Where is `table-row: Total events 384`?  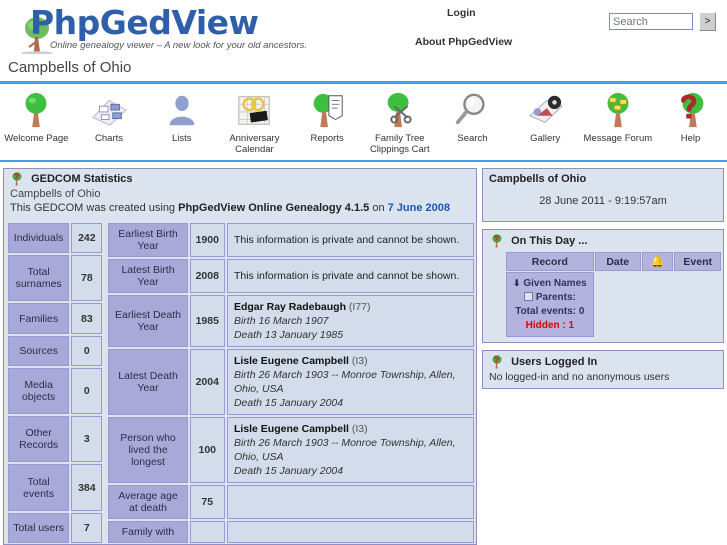 table-row: Total events 384 is located at coordinates (55, 487).